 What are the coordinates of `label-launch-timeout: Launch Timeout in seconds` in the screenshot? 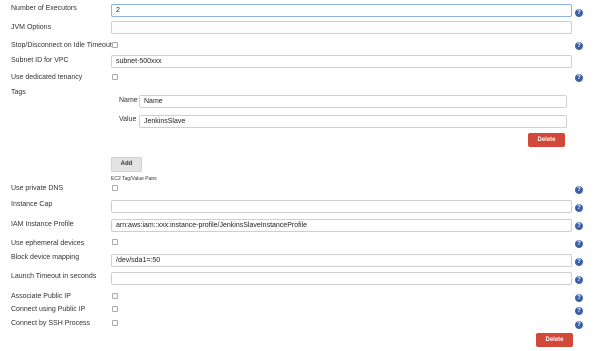 It's located at (54, 276).